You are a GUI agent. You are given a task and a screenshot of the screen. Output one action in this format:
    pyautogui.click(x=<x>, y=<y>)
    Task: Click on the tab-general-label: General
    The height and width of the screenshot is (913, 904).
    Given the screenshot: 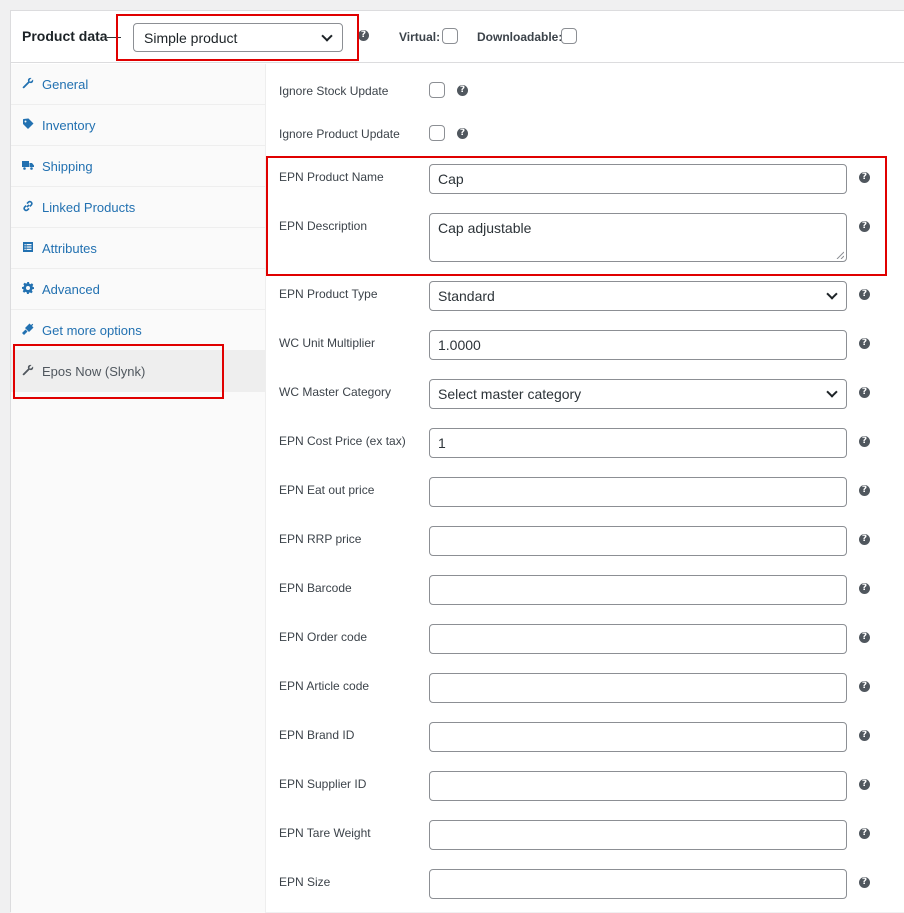 What is the action you would take?
    pyautogui.click(x=65, y=84)
    